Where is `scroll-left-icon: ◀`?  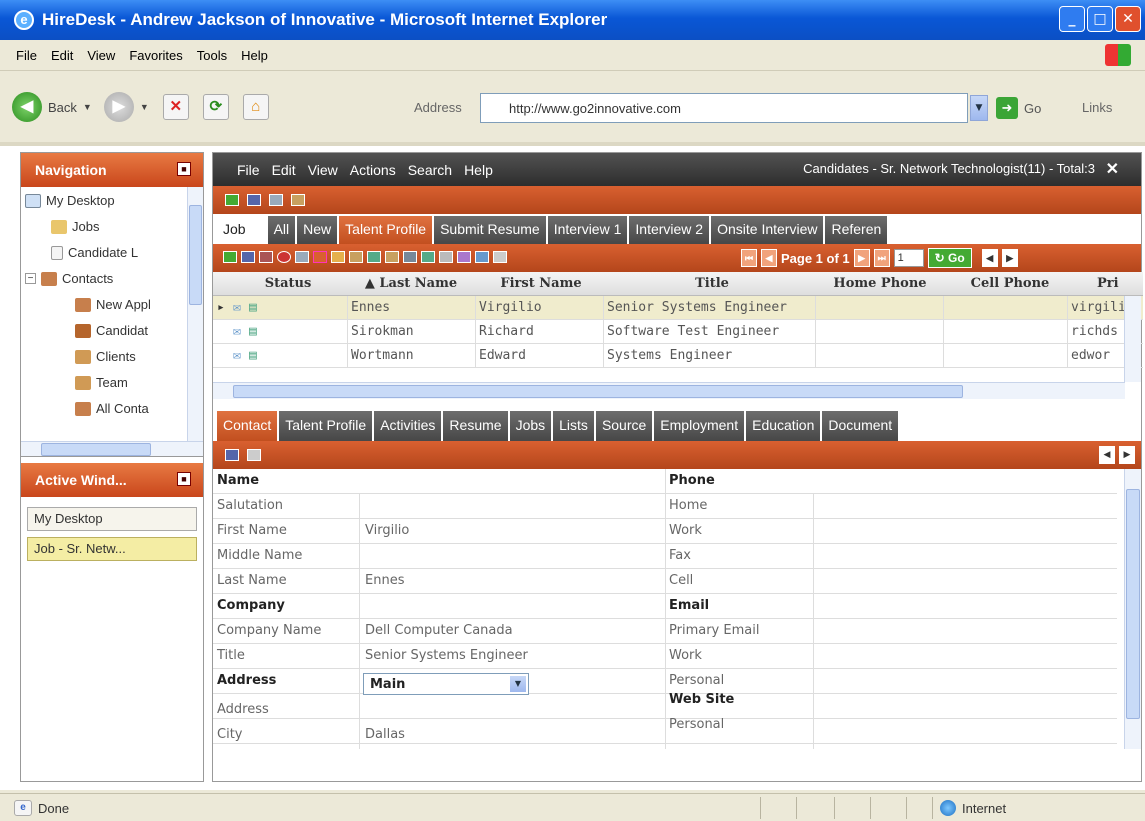 scroll-left-icon: ◀ is located at coordinates (989, 258).